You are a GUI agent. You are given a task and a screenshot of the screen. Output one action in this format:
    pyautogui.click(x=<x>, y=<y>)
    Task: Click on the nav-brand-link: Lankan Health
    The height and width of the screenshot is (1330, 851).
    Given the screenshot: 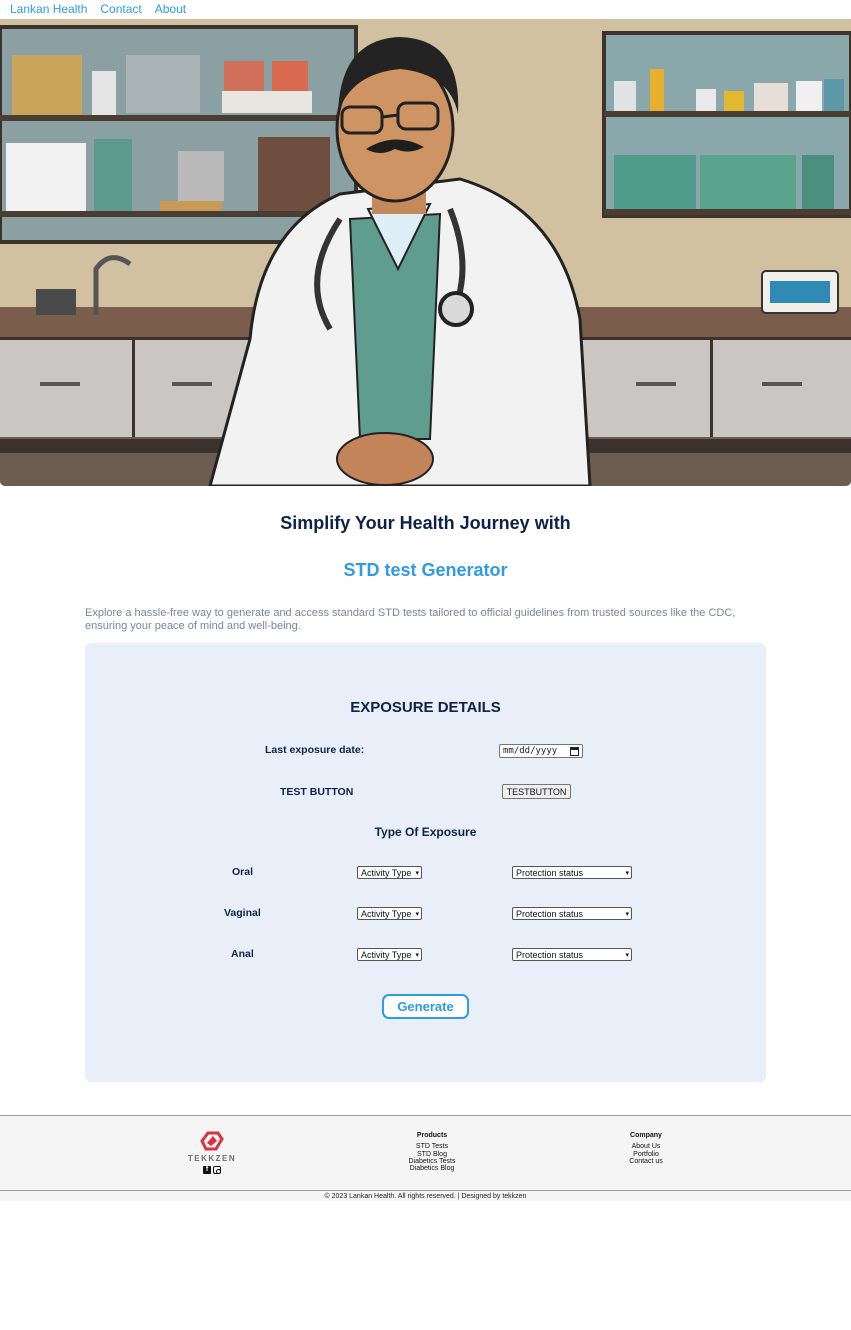 What is the action you would take?
    pyautogui.click(x=48, y=9)
    